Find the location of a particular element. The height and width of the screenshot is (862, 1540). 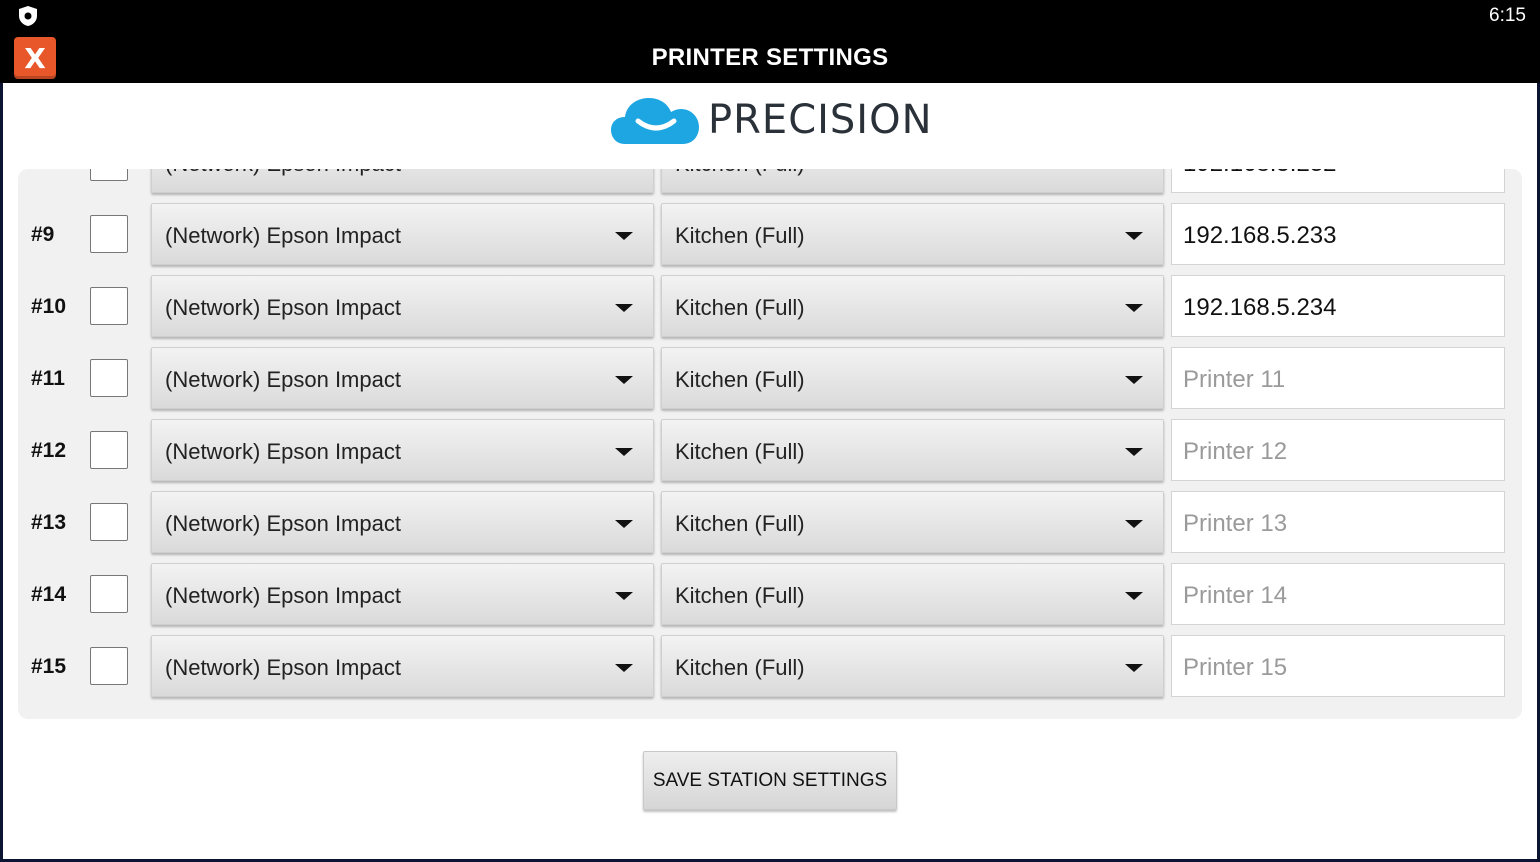

printer-address-text: Printer 11 is located at coordinates (1234, 379).